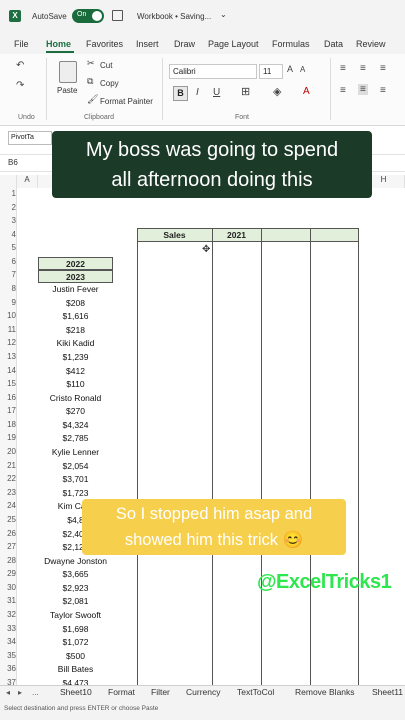 The image size is (405, 720). I want to click on tab-favorites: Favorites, so click(104, 44).